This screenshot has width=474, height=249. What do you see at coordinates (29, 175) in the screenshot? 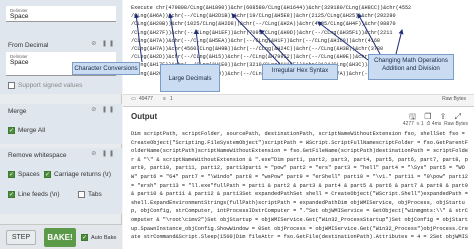
I see `checkbox-label: Spaces` at bounding box center [29, 175].